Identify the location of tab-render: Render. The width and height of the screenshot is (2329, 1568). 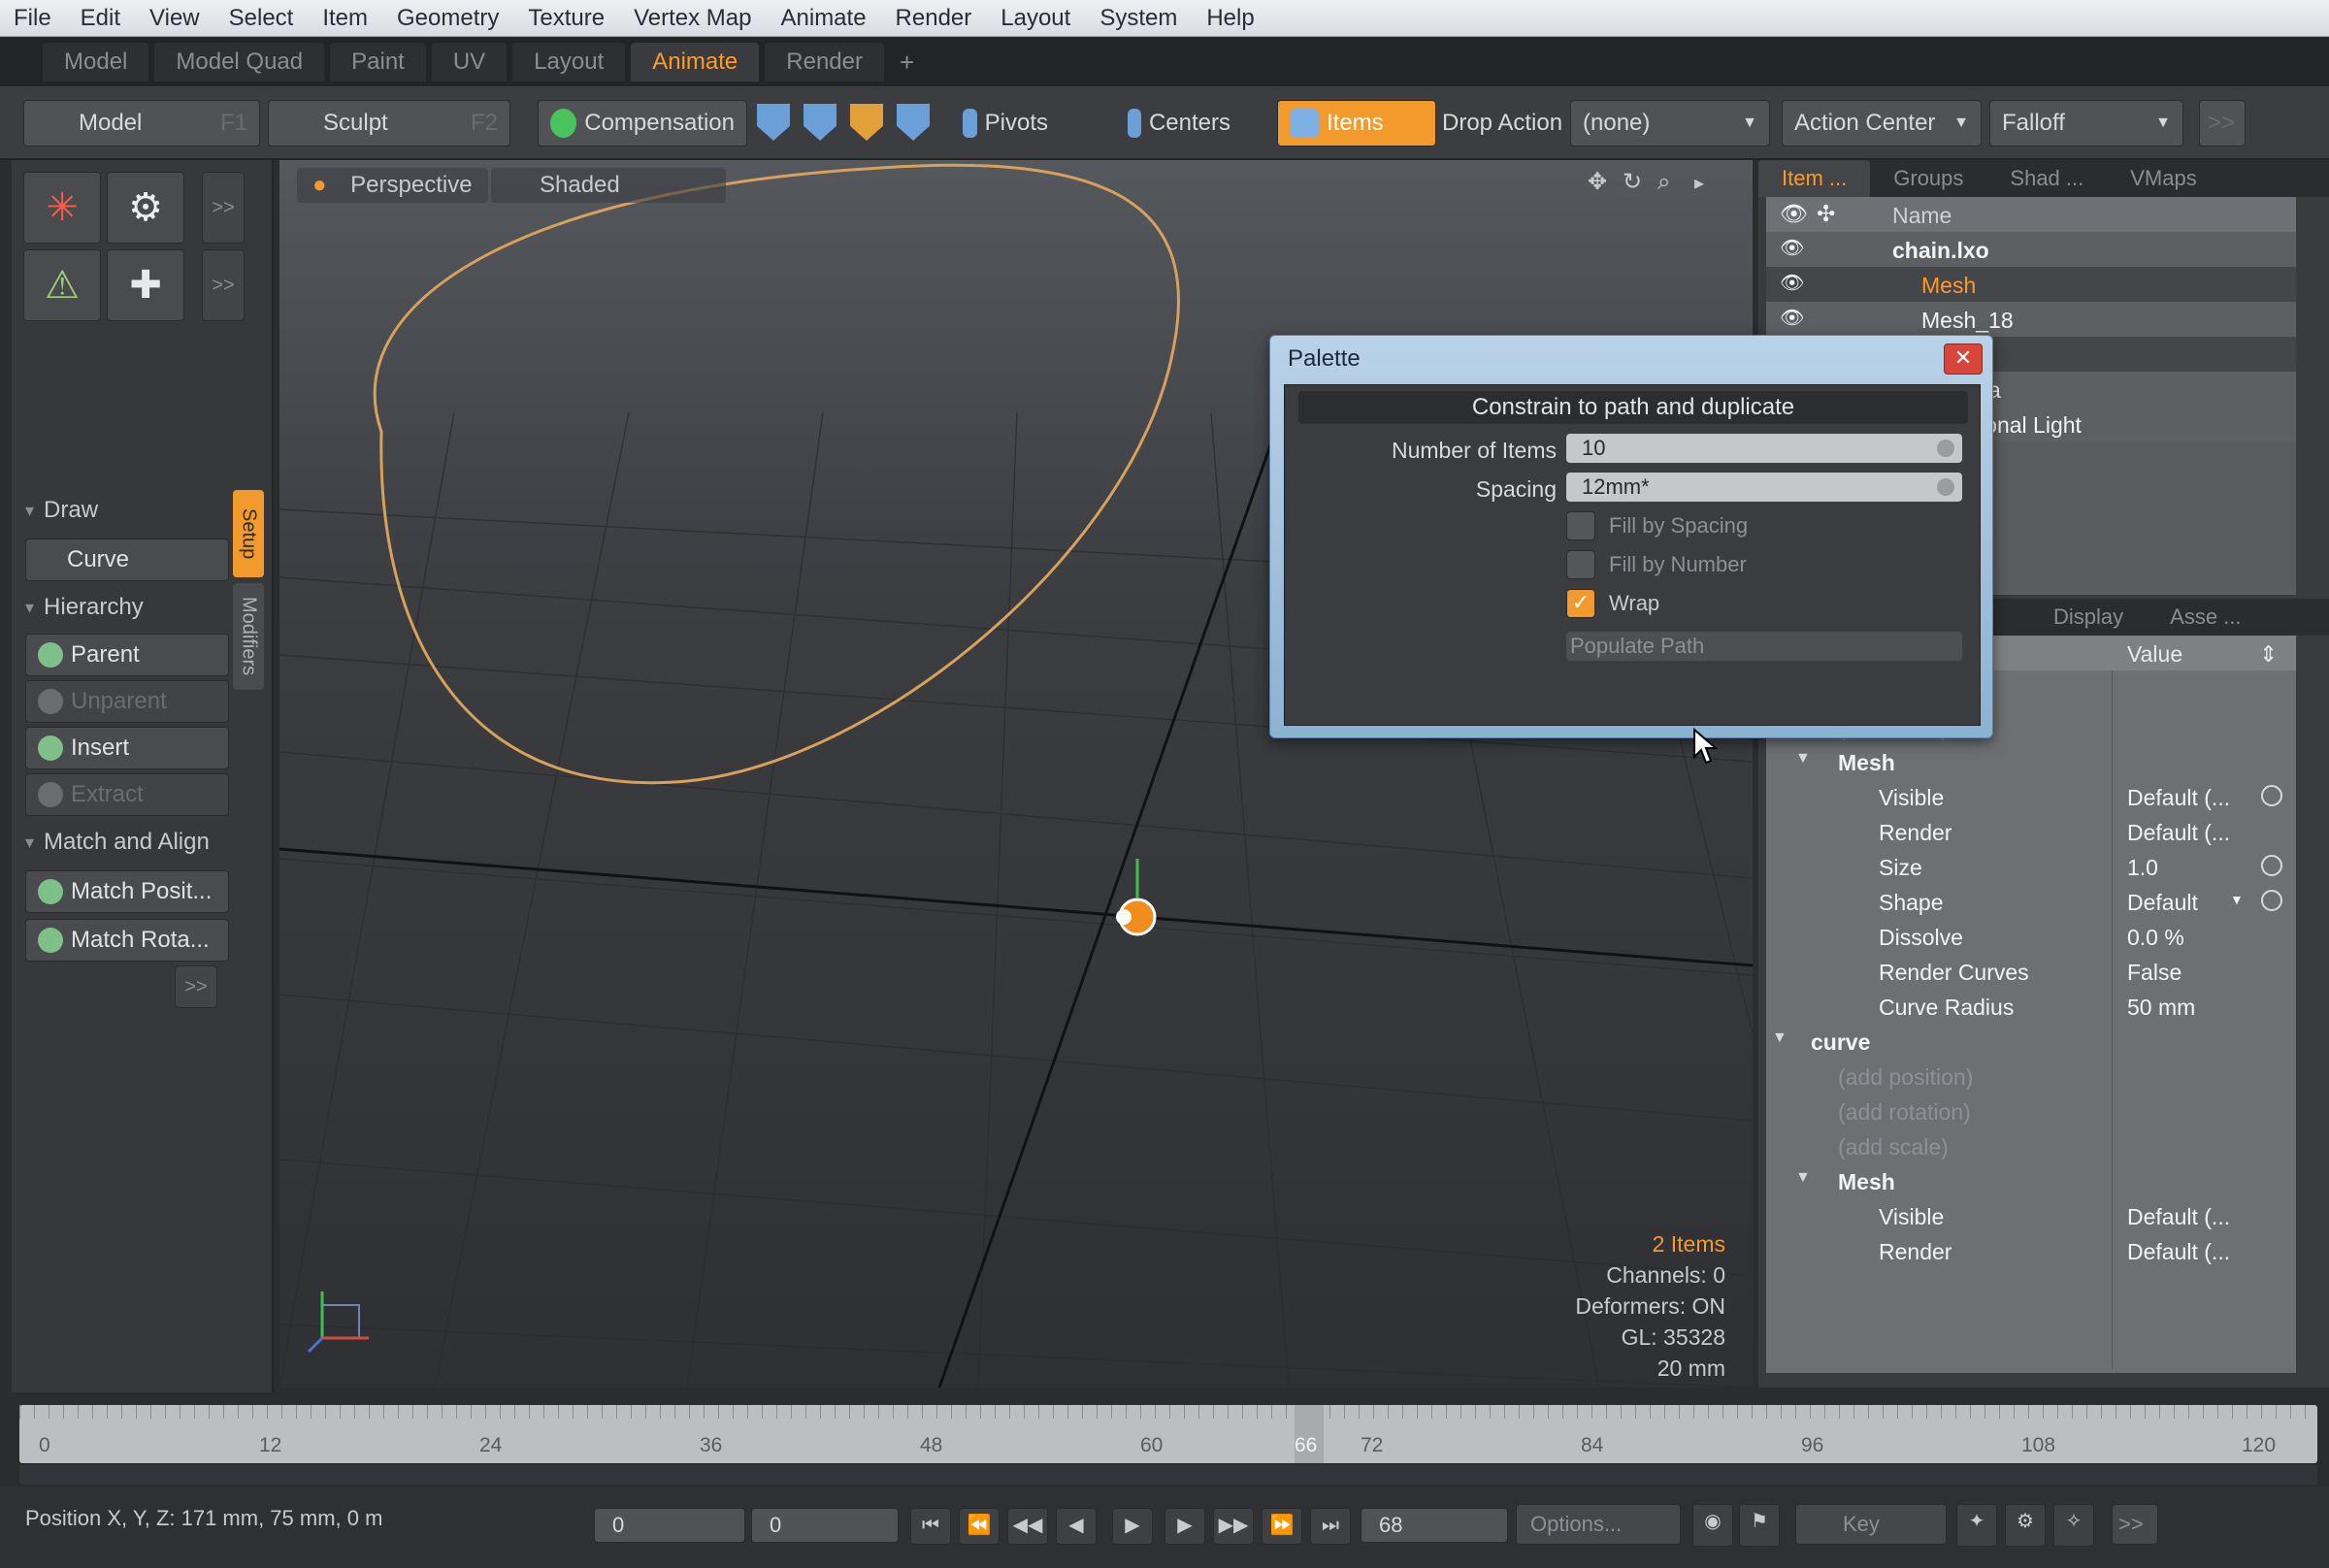
(824, 62).